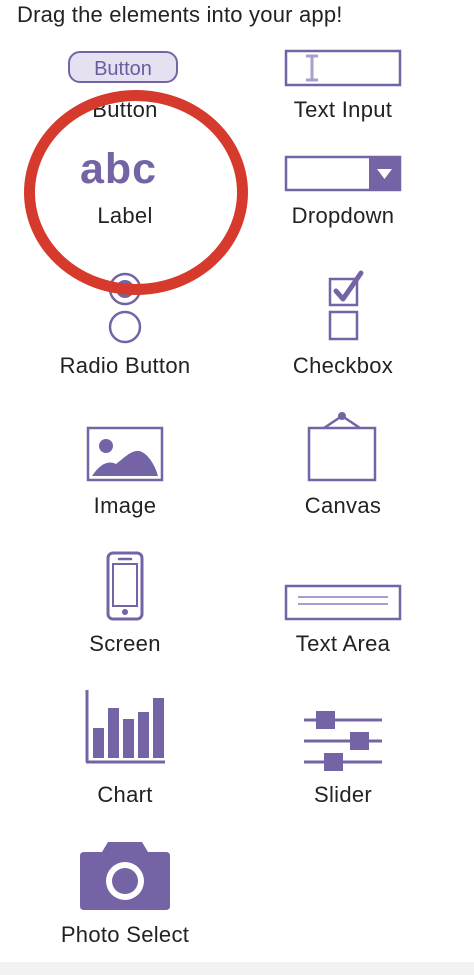 This screenshot has height=975, width=474. What do you see at coordinates (343, 215) in the screenshot?
I see `palette-item-dropdown-label: Dropdown` at bounding box center [343, 215].